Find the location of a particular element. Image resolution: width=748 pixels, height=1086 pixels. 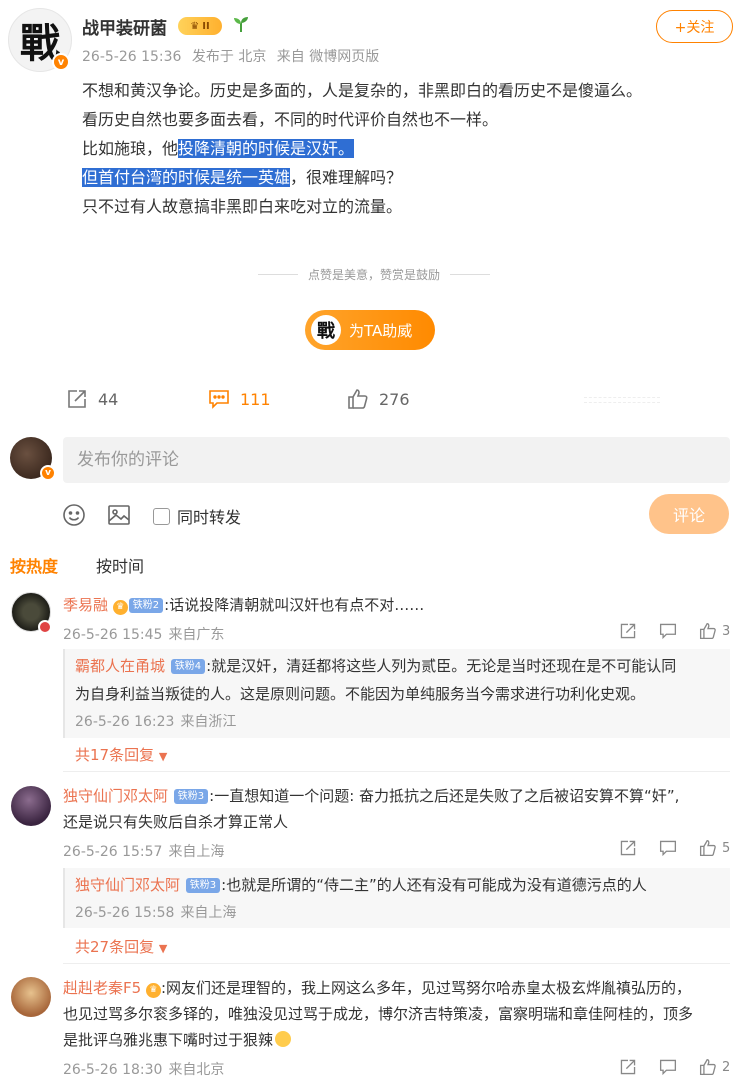

selected-text: 投降清朝的时候是汉奸。 is located at coordinates (266, 148).